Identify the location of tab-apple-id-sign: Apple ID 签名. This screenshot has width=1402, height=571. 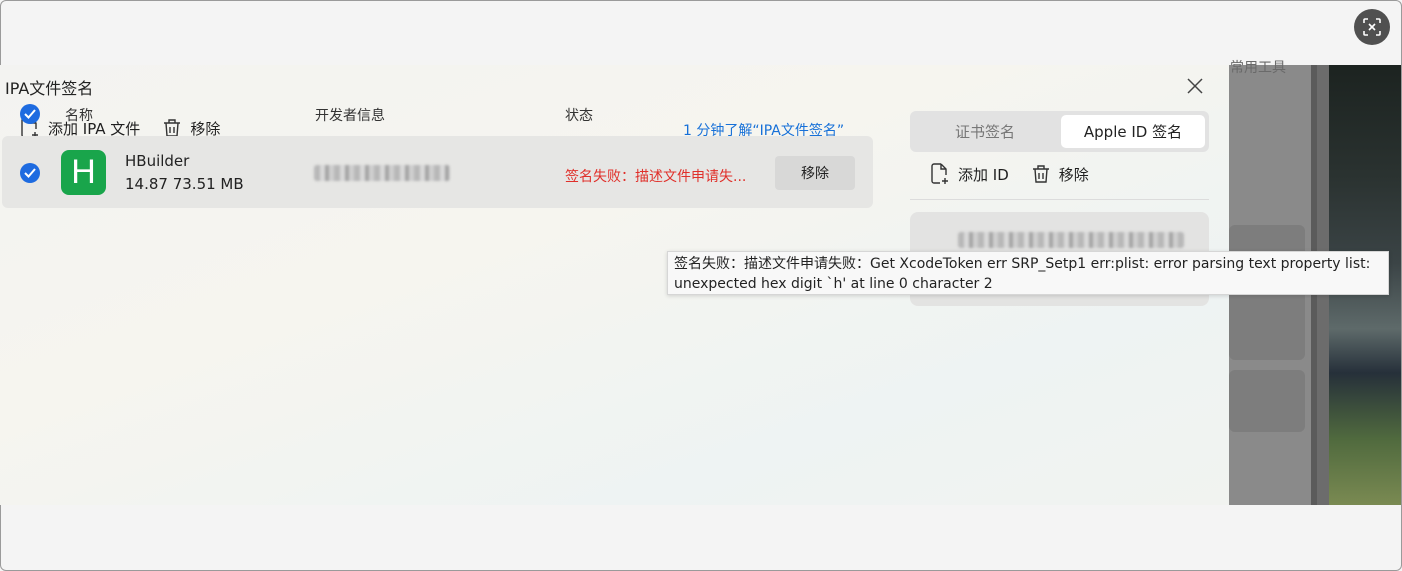
(1133, 131).